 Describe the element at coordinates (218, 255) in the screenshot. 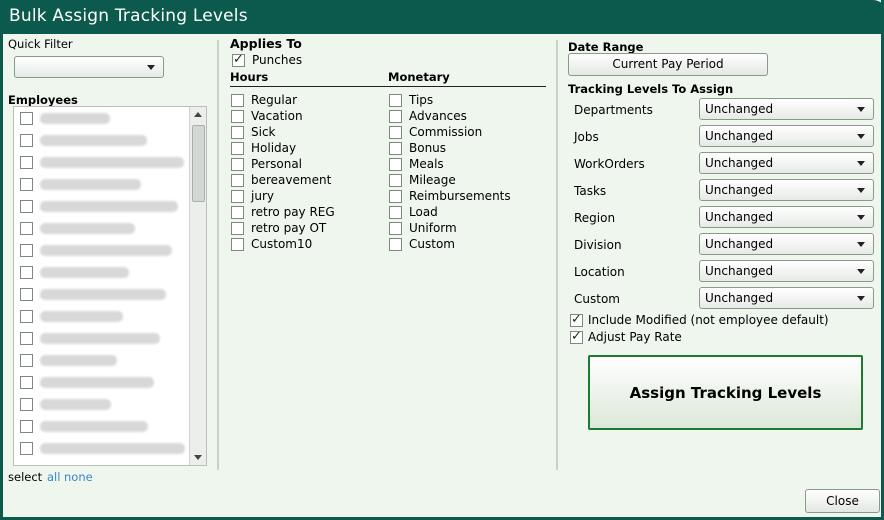

I see `divider-left` at that location.